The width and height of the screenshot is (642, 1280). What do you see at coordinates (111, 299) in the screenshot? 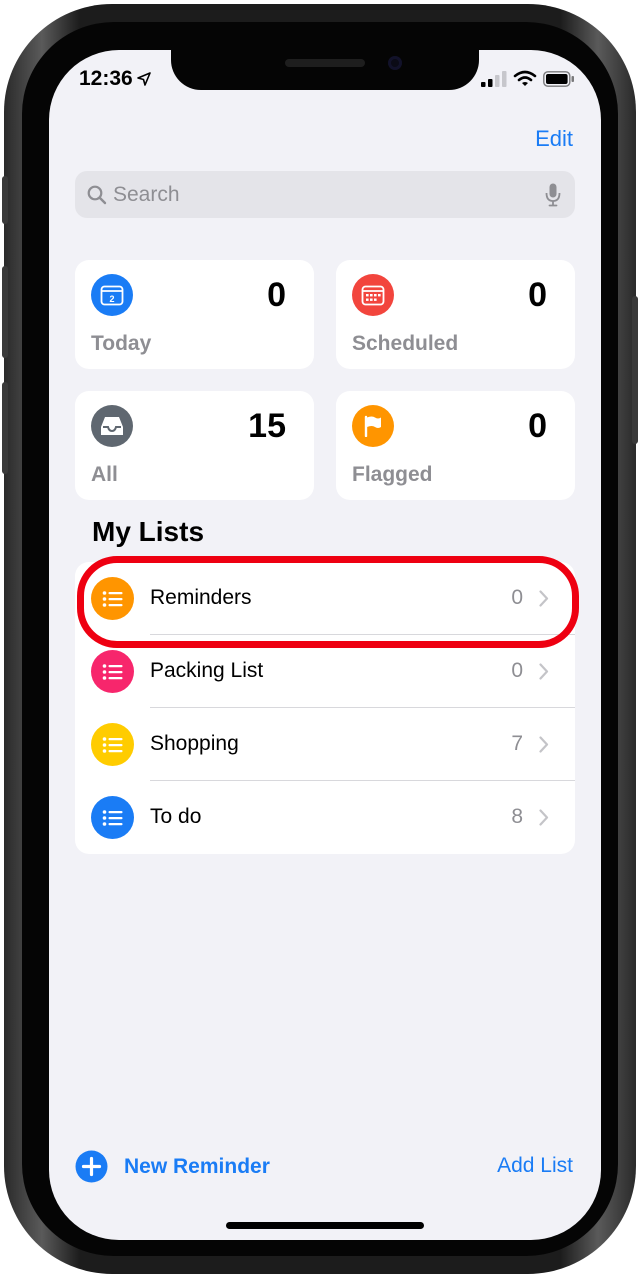
I see `svg-text: 2` at bounding box center [111, 299].